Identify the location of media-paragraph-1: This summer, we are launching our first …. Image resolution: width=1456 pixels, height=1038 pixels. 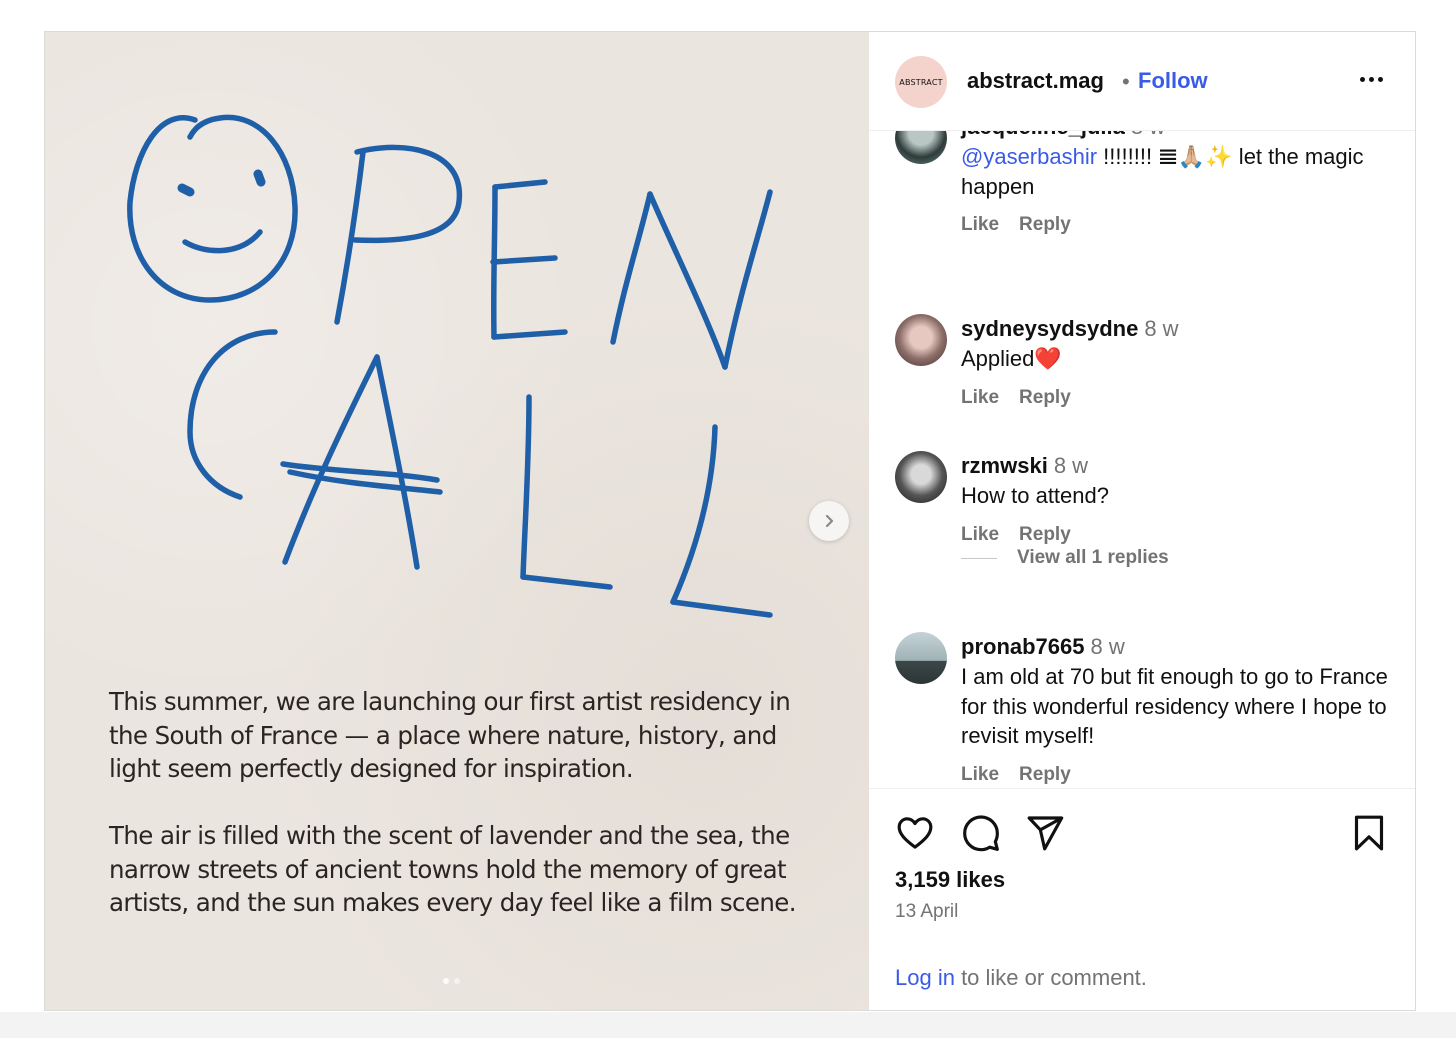
(450, 735).